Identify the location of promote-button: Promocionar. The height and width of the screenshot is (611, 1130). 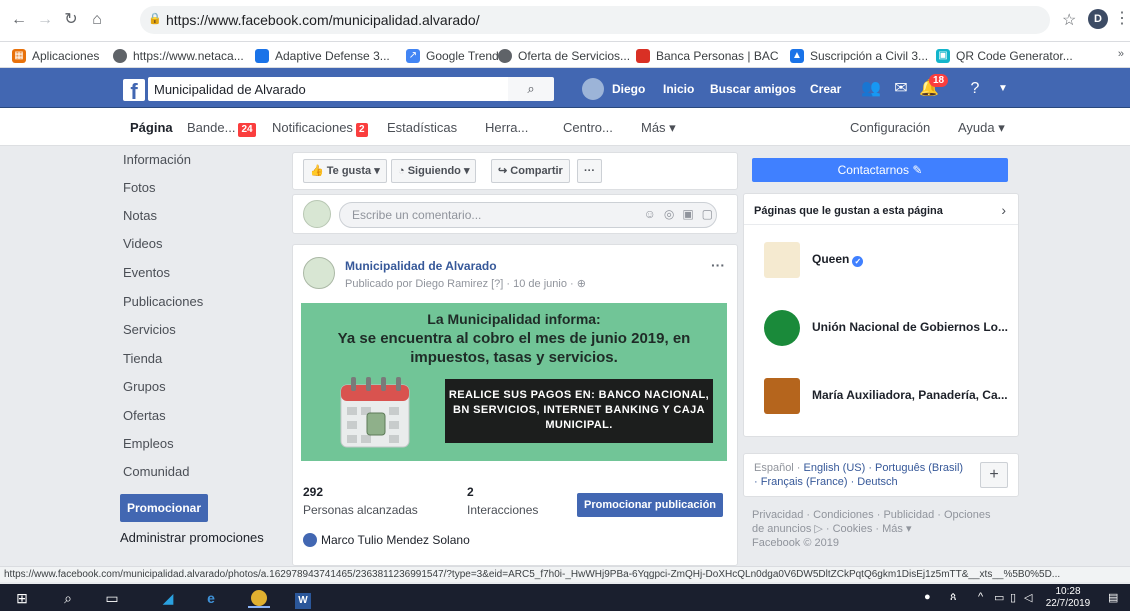
(164, 508).